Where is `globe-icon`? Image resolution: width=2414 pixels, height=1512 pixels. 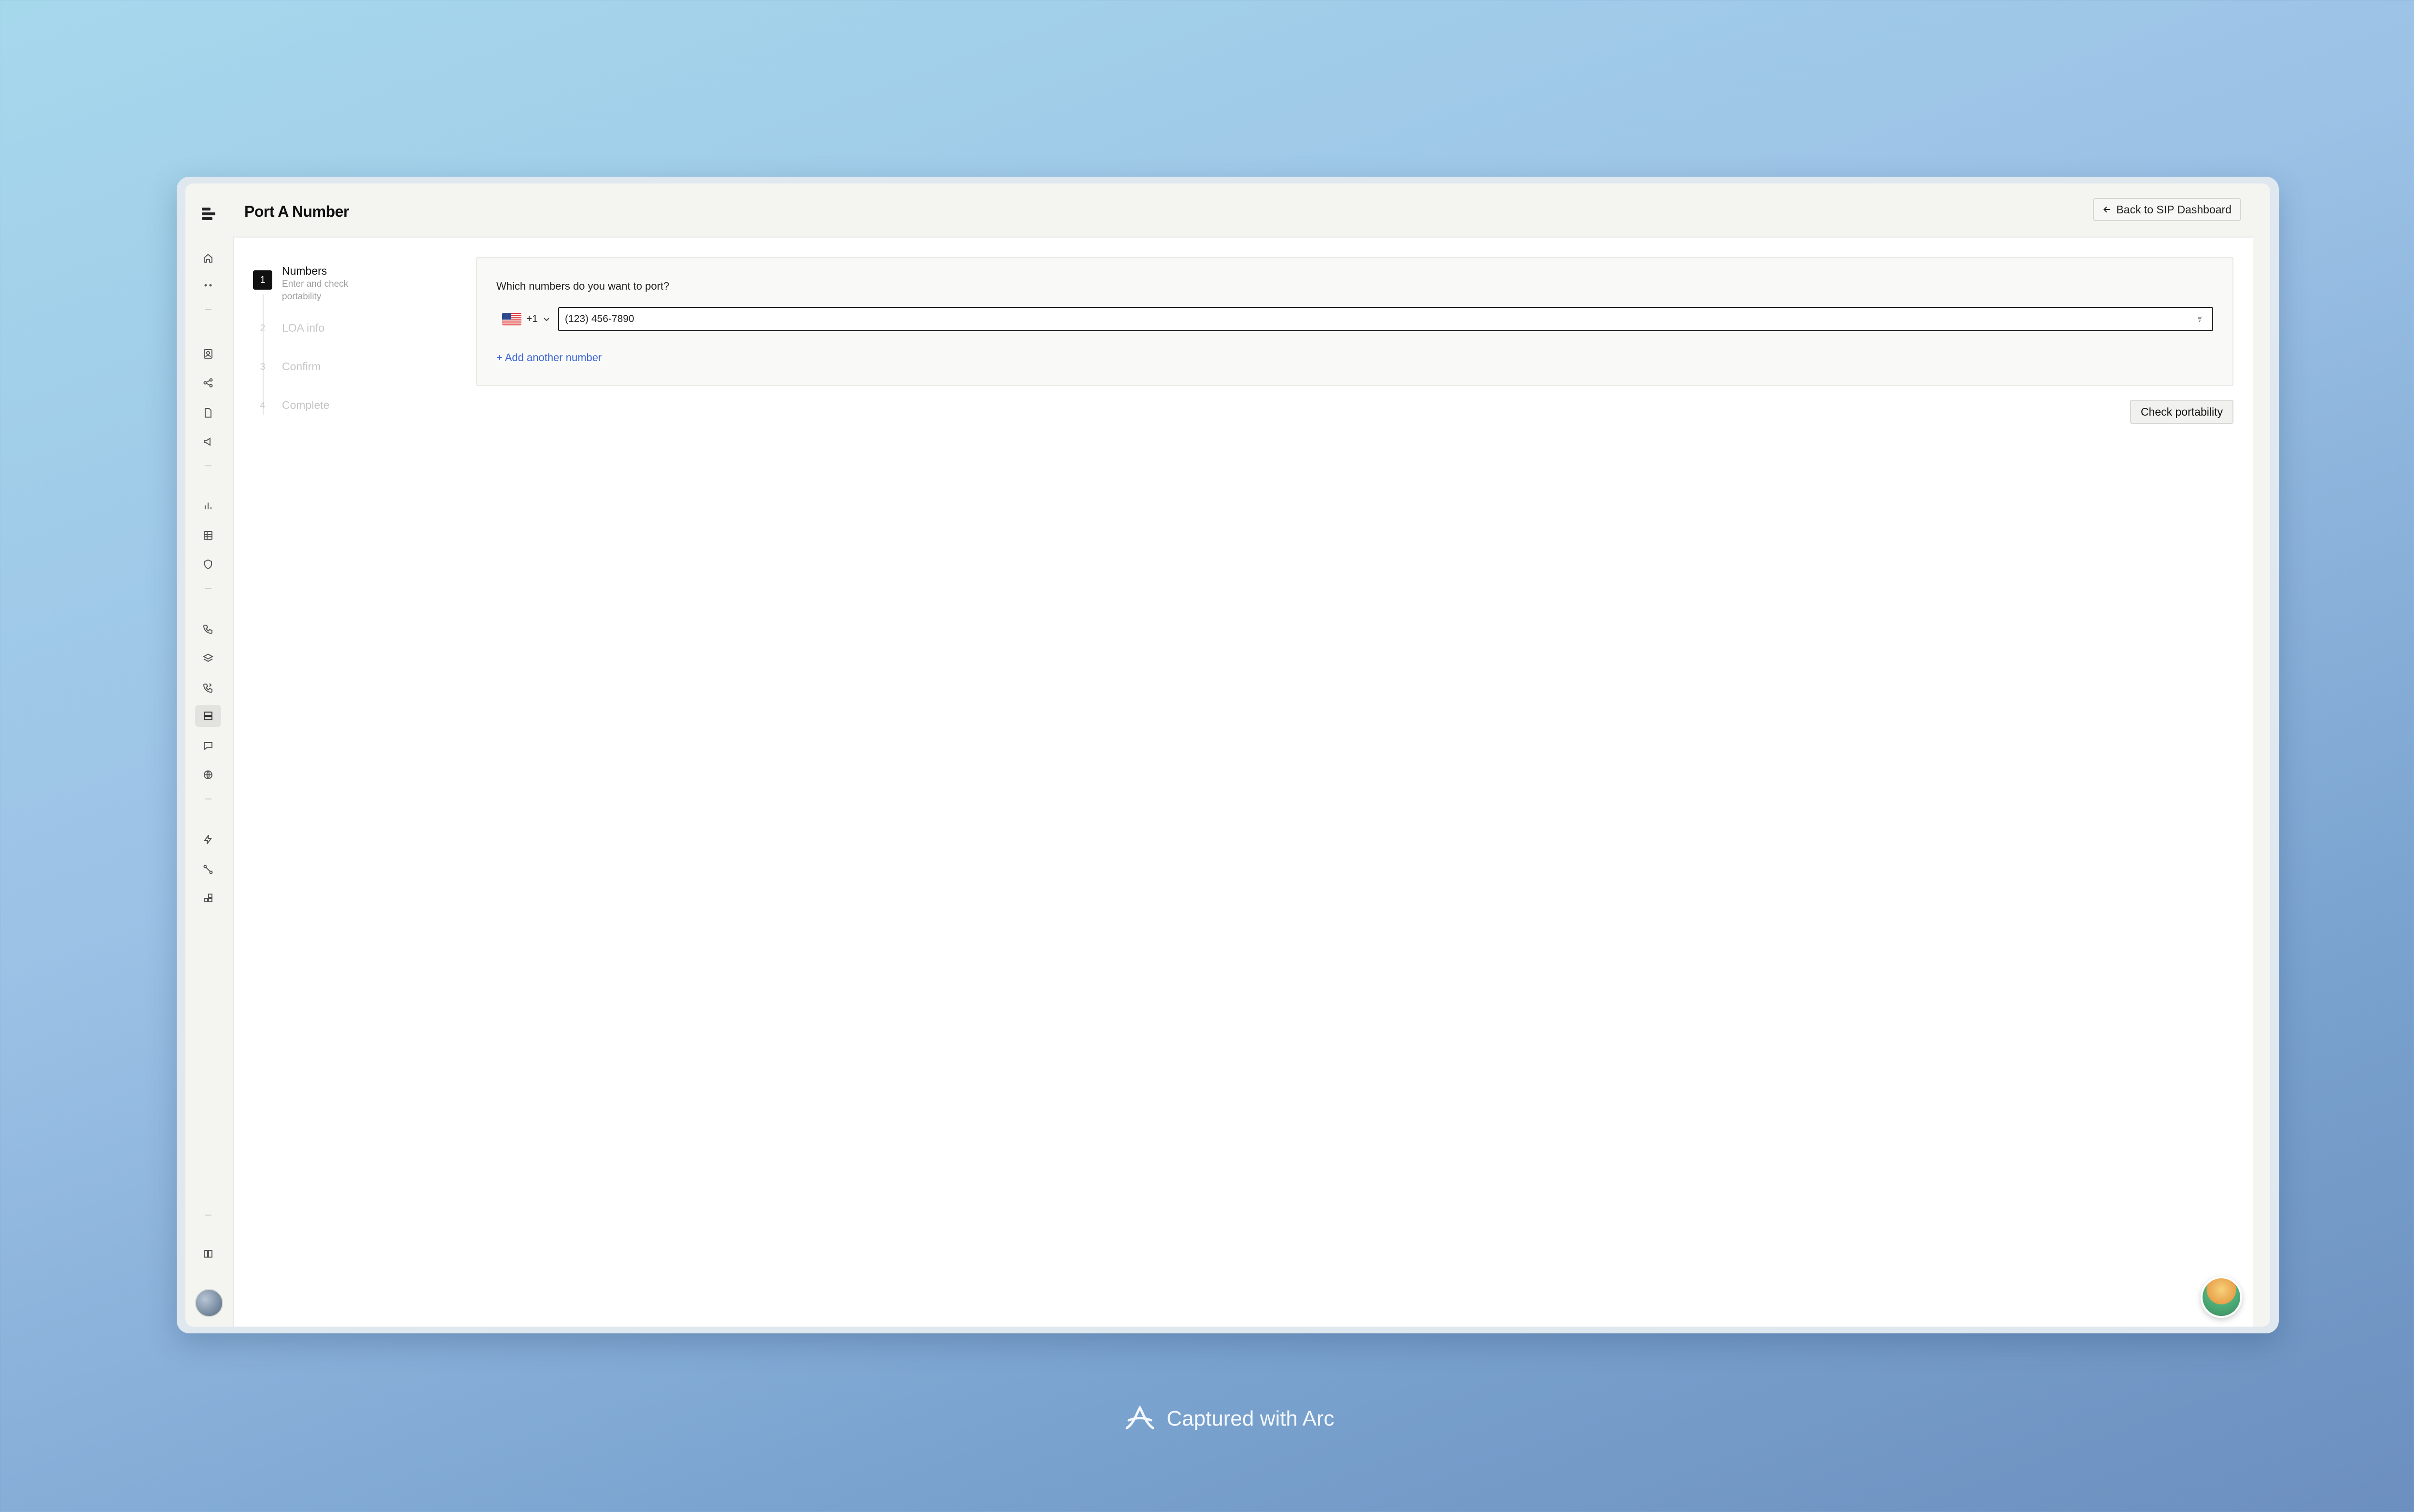
globe-icon is located at coordinates (208, 775).